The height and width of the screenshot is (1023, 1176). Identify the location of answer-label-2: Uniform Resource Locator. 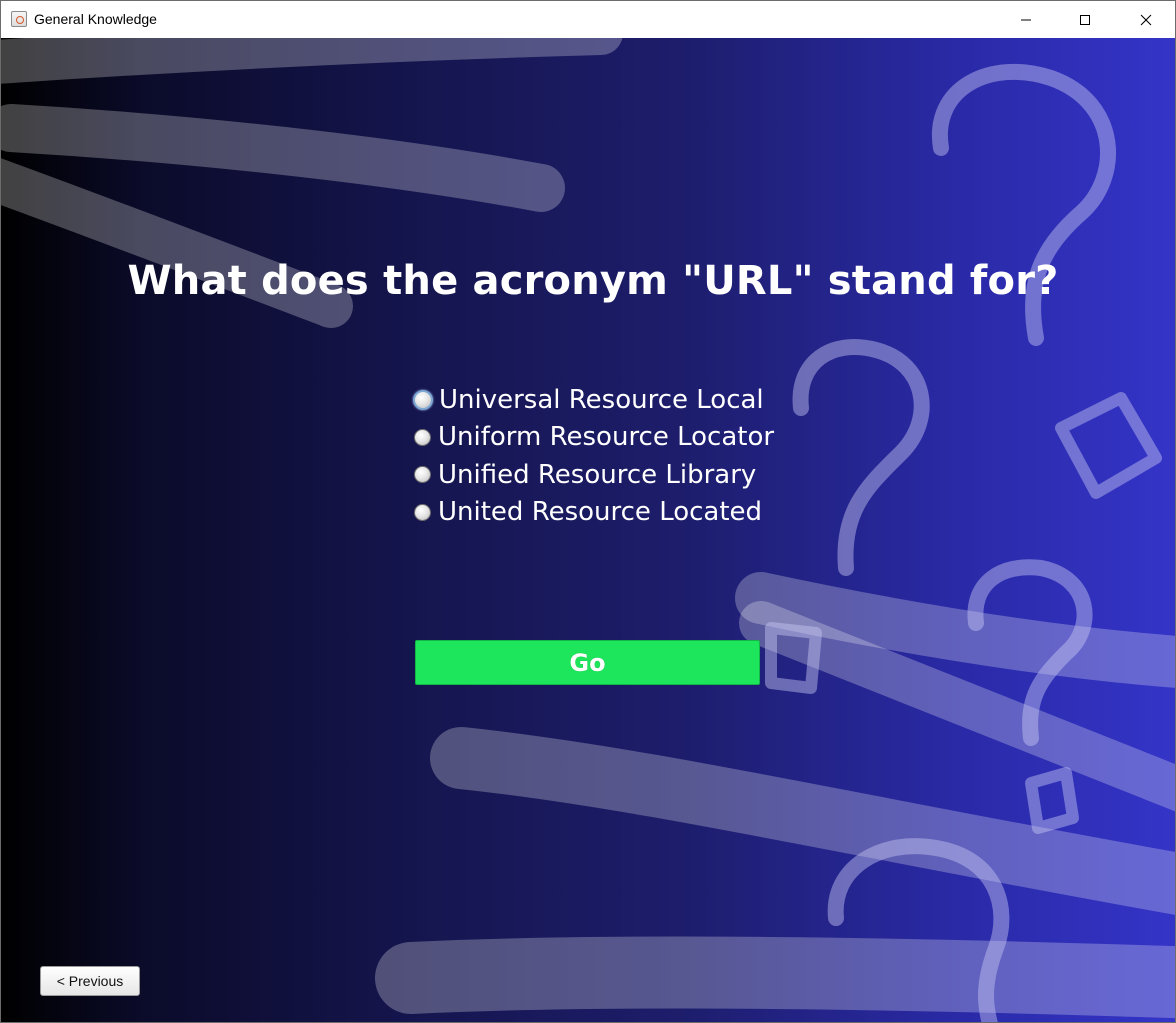
(606, 437).